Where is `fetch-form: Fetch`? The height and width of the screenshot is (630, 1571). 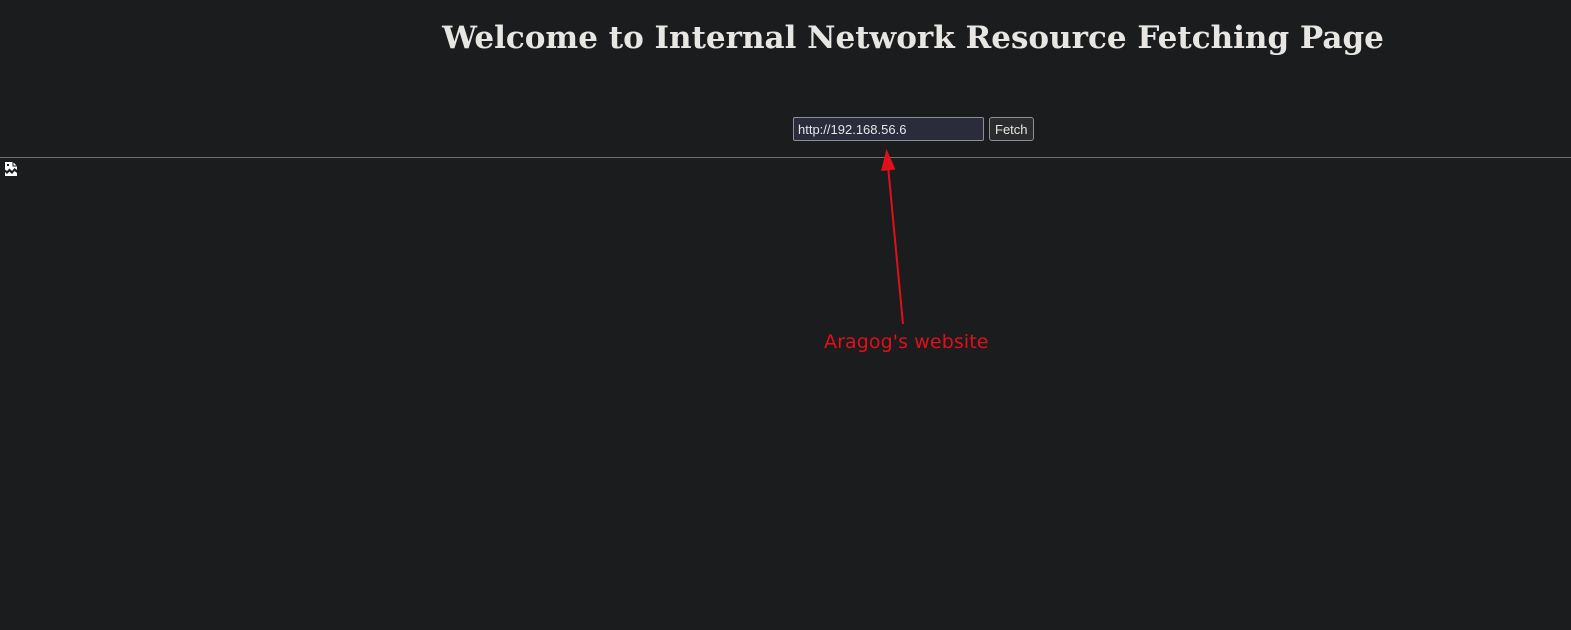
fetch-form: Fetch is located at coordinates (913, 129).